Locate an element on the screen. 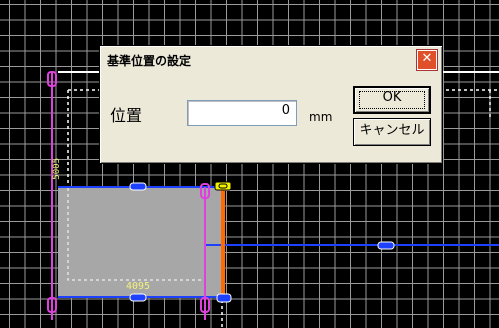  cancel-button-label: キャンセル is located at coordinates (392, 130).